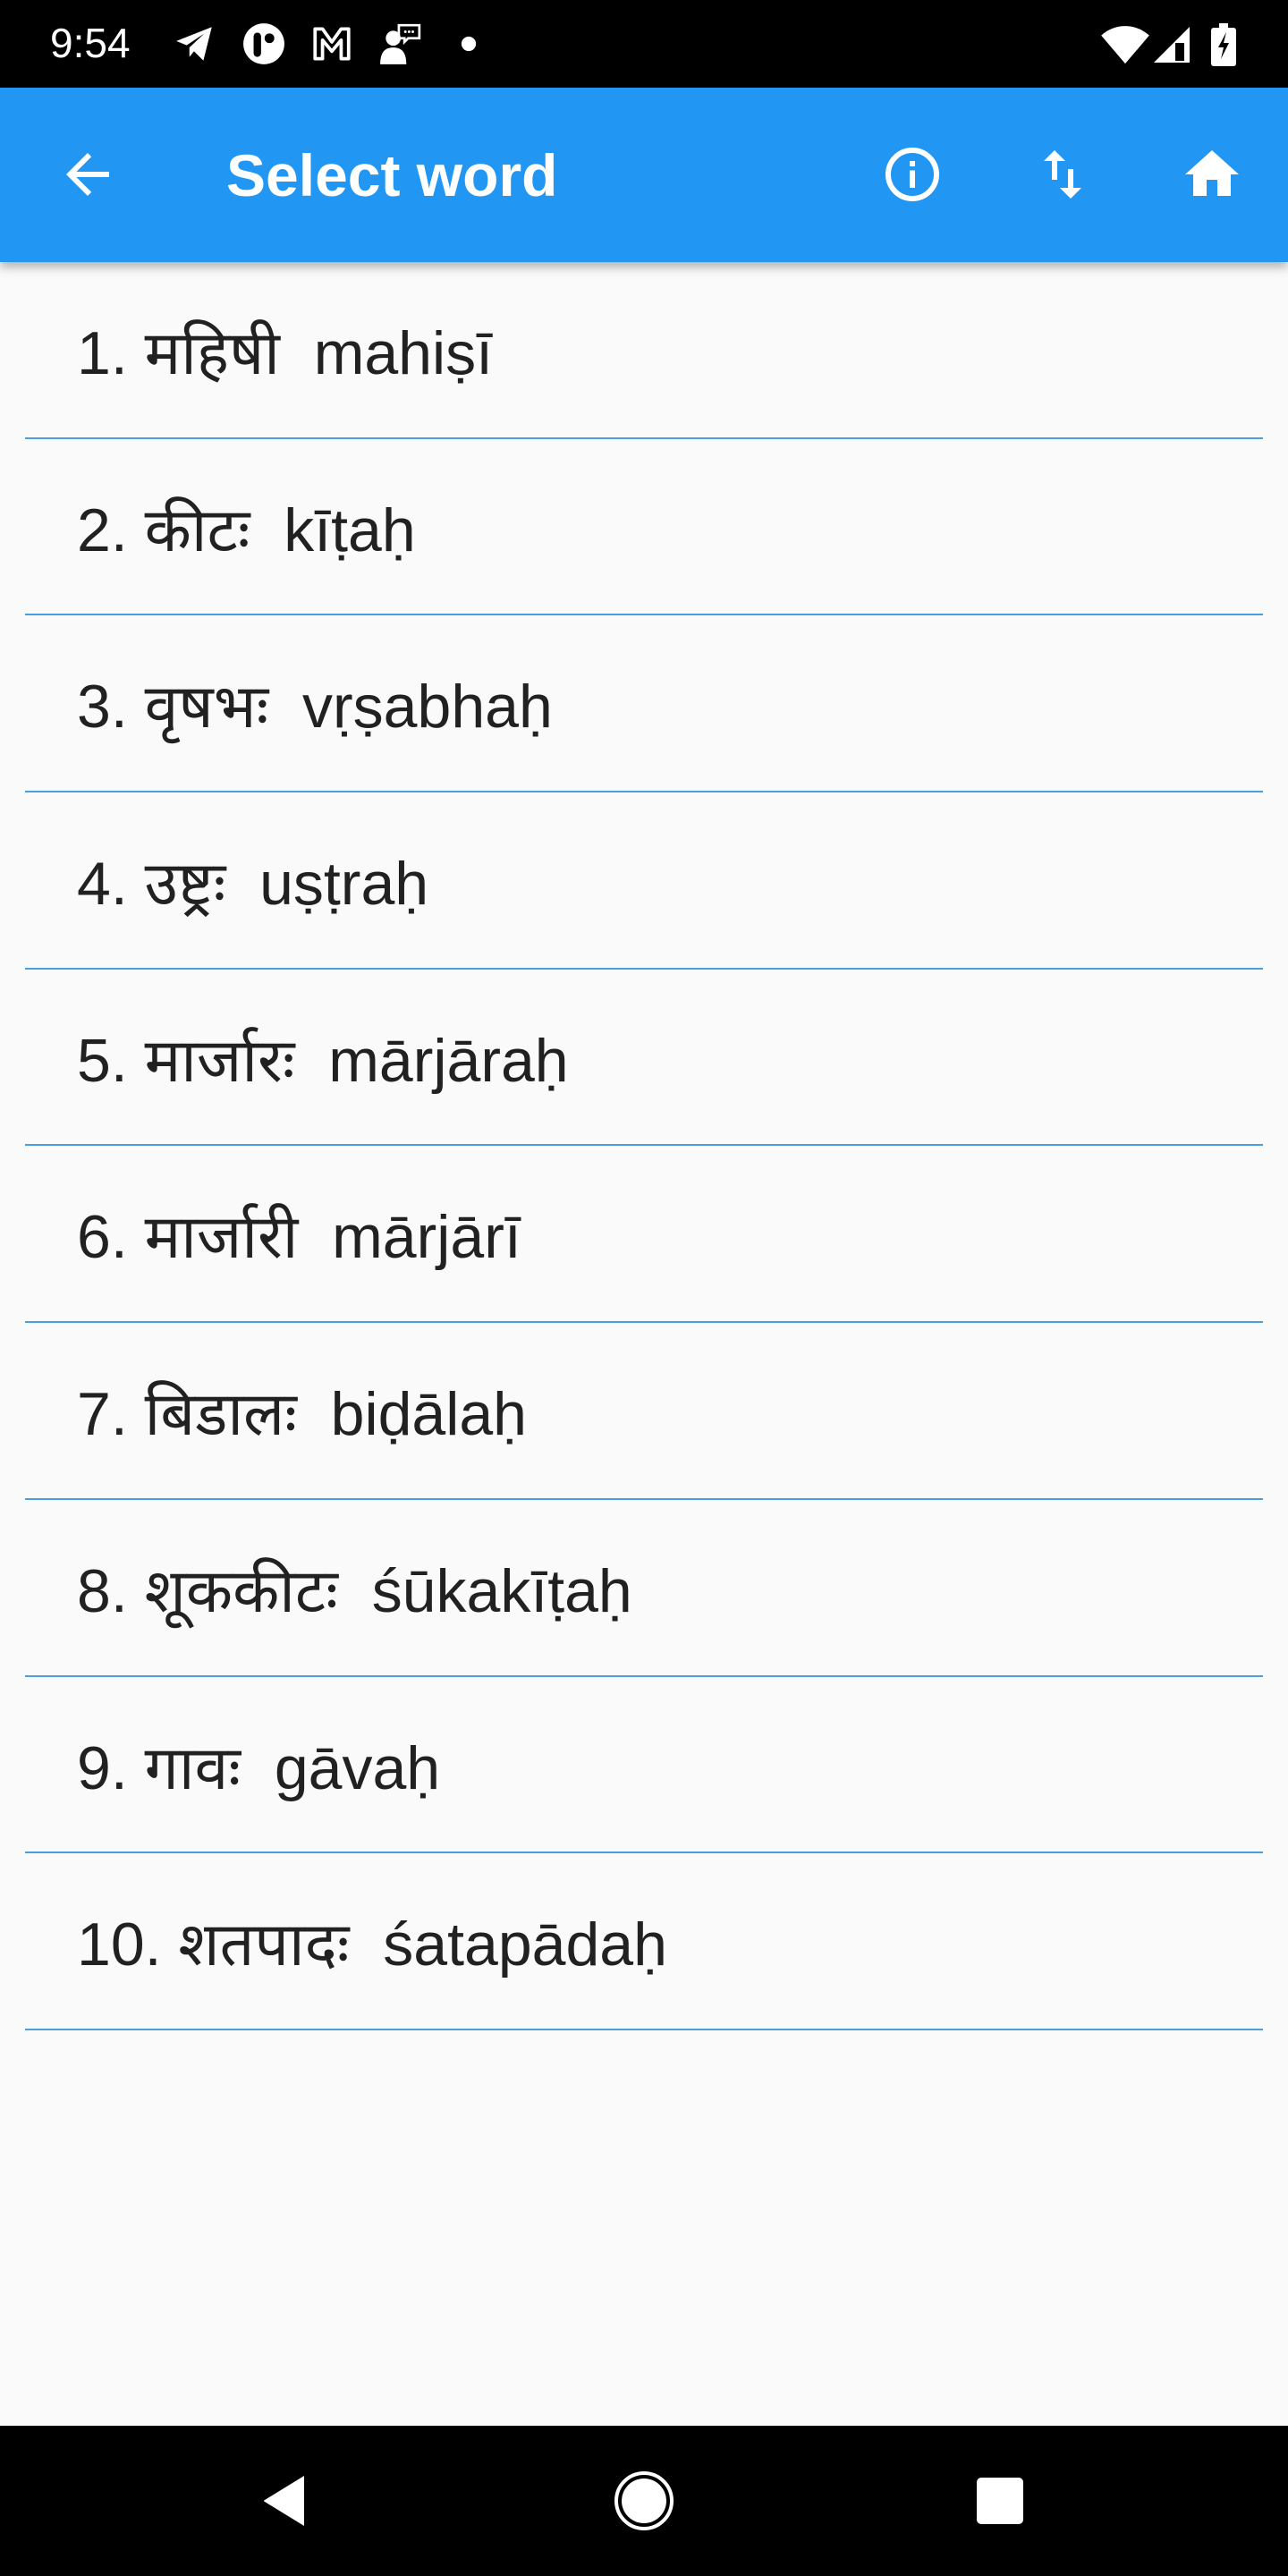  Describe the element at coordinates (644, 44) in the screenshot. I see `status-bar: 9:54` at that location.